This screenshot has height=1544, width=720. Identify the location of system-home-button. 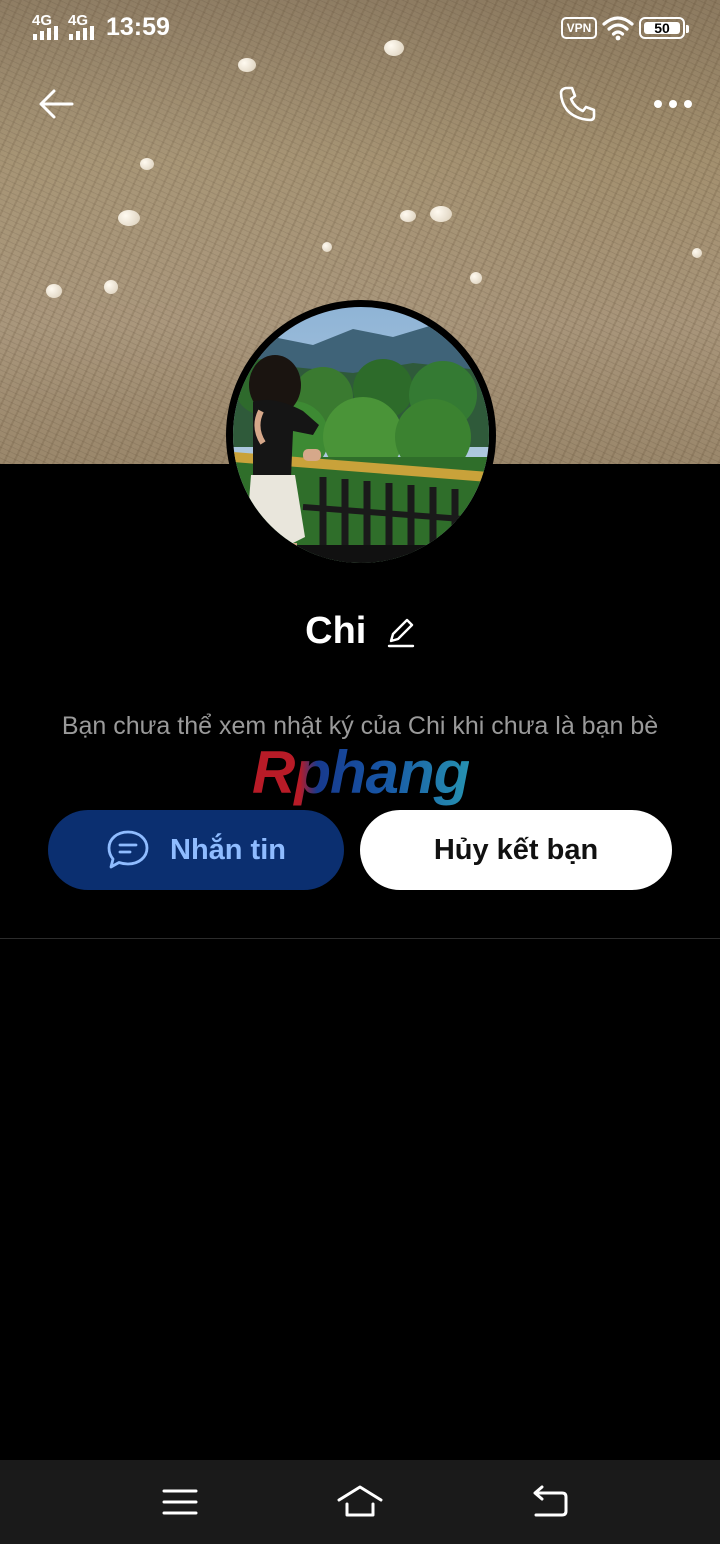
(360, 1502).